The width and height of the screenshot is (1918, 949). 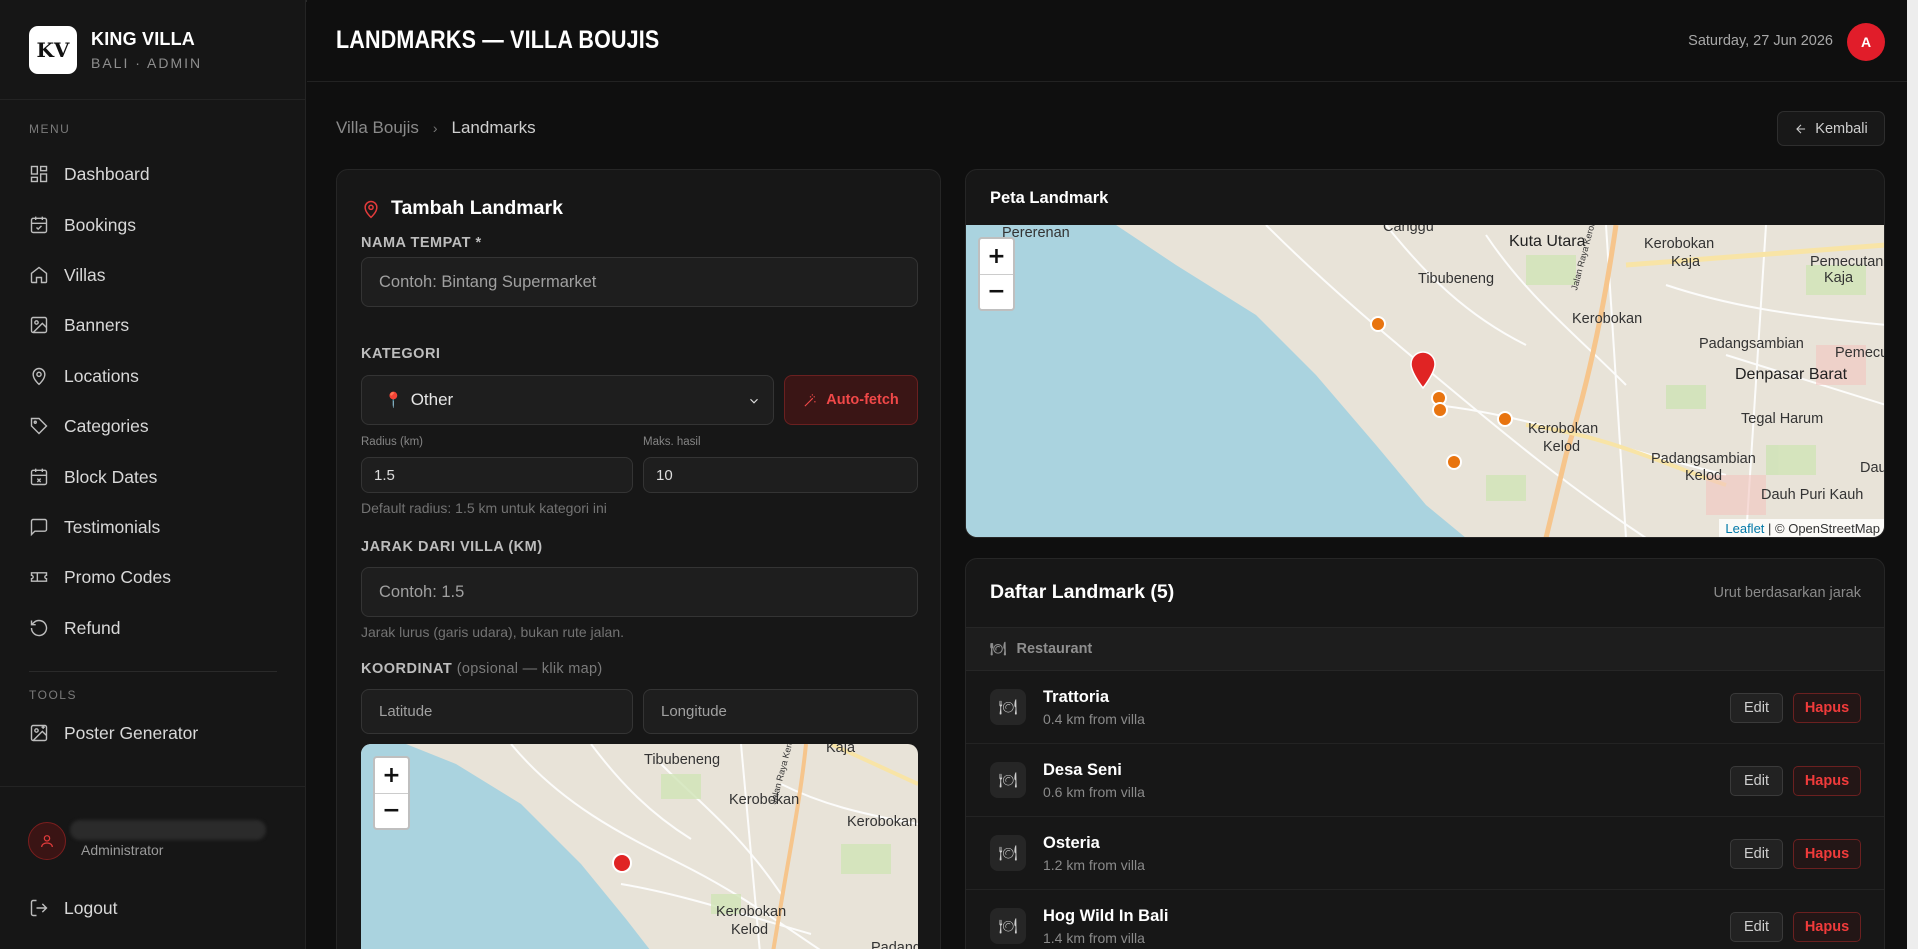 What do you see at coordinates (392, 442) in the screenshot?
I see `radius-field-label: Radius (km)` at bounding box center [392, 442].